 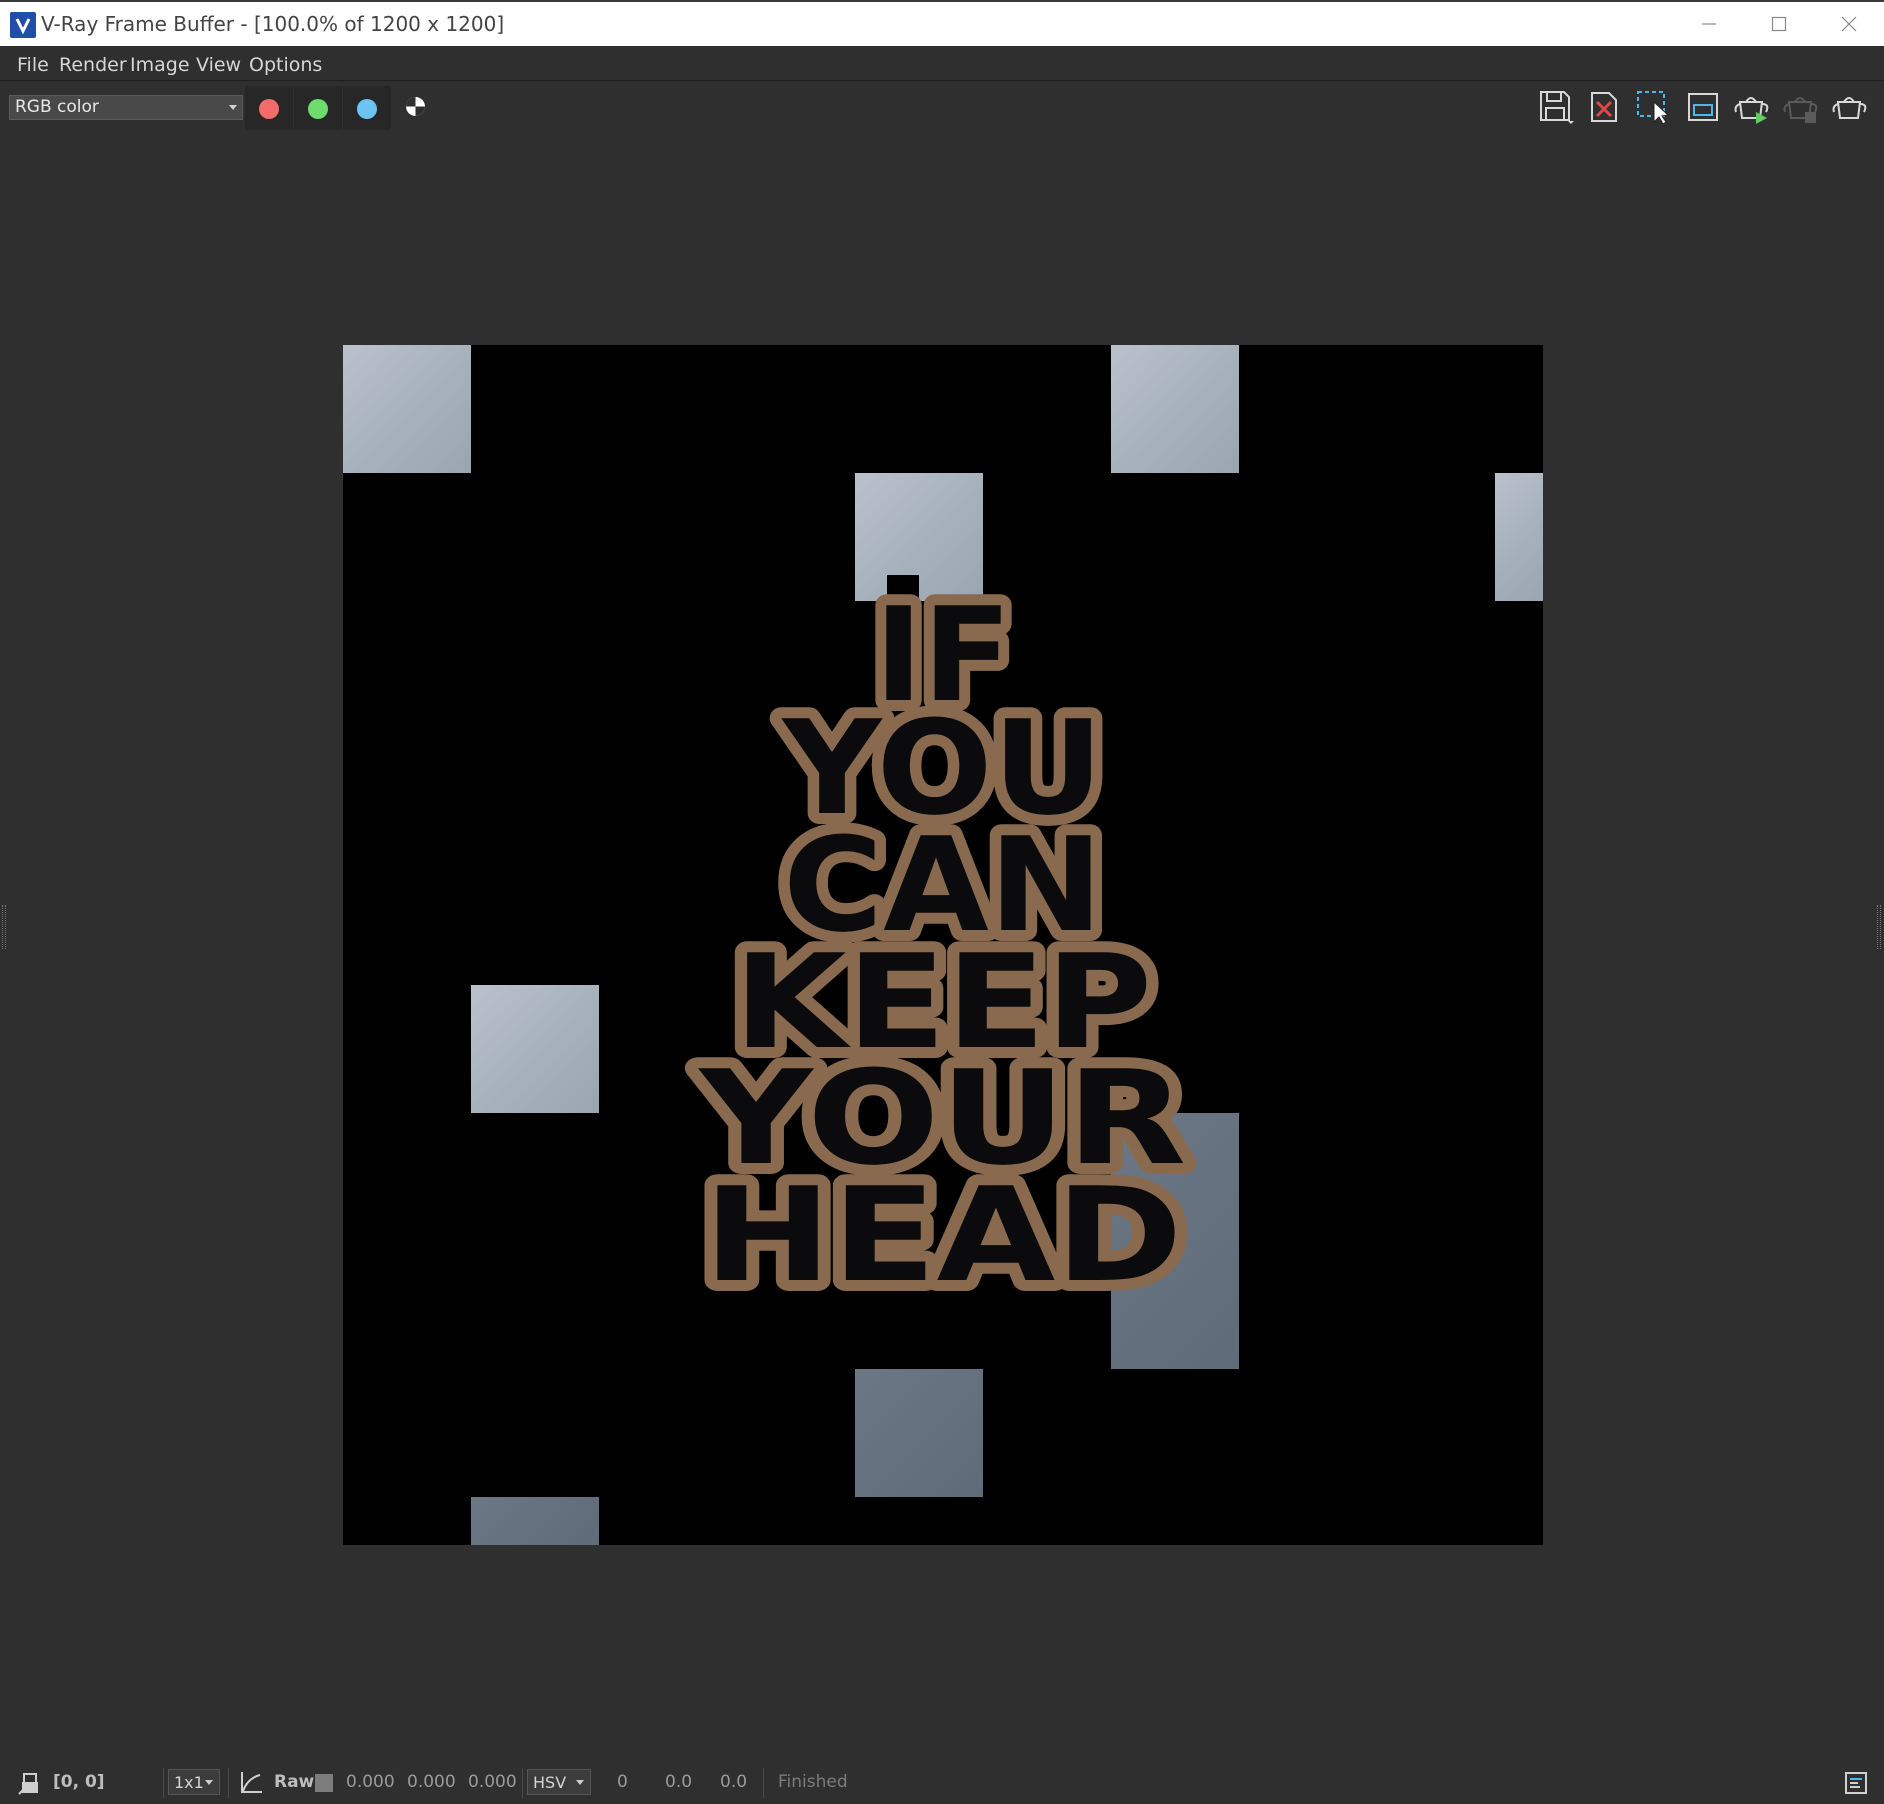 What do you see at coordinates (23, 25) in the screenshot?
I see `vray-logo-icon` at bounding box center [23, 25].